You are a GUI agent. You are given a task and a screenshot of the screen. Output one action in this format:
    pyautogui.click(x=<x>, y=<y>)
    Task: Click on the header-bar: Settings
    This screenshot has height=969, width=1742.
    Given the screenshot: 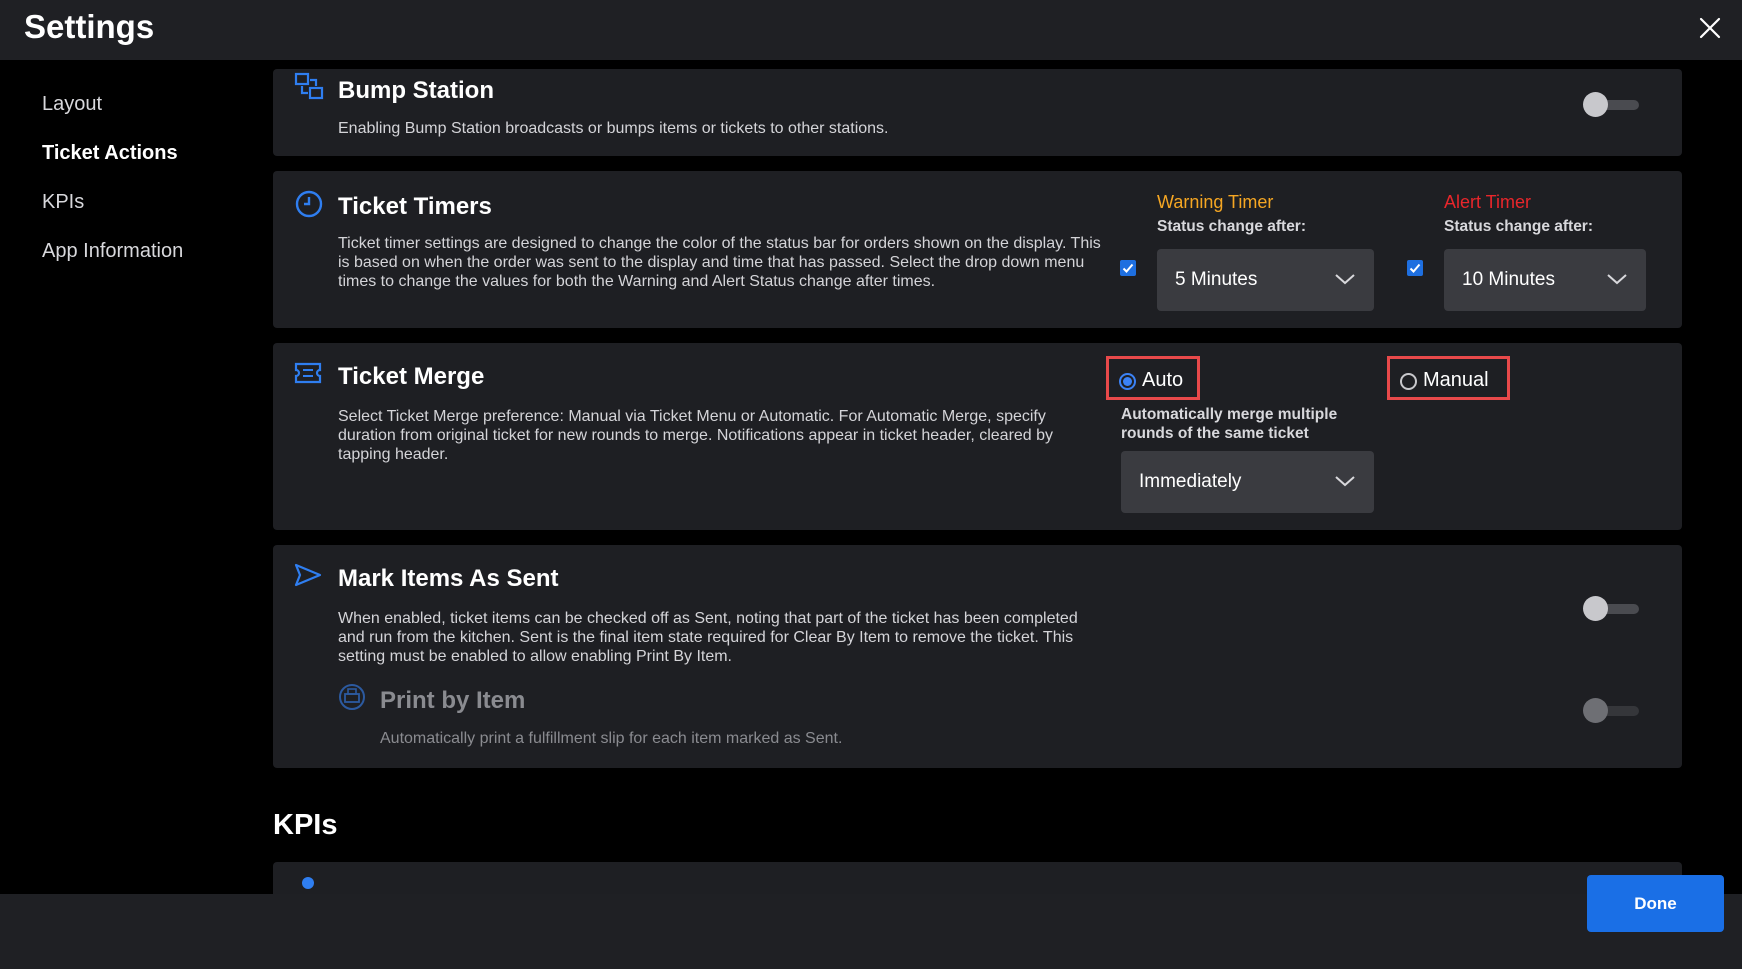 What is the action you would take?
    pyautogui.click(x=871, y=30)
    